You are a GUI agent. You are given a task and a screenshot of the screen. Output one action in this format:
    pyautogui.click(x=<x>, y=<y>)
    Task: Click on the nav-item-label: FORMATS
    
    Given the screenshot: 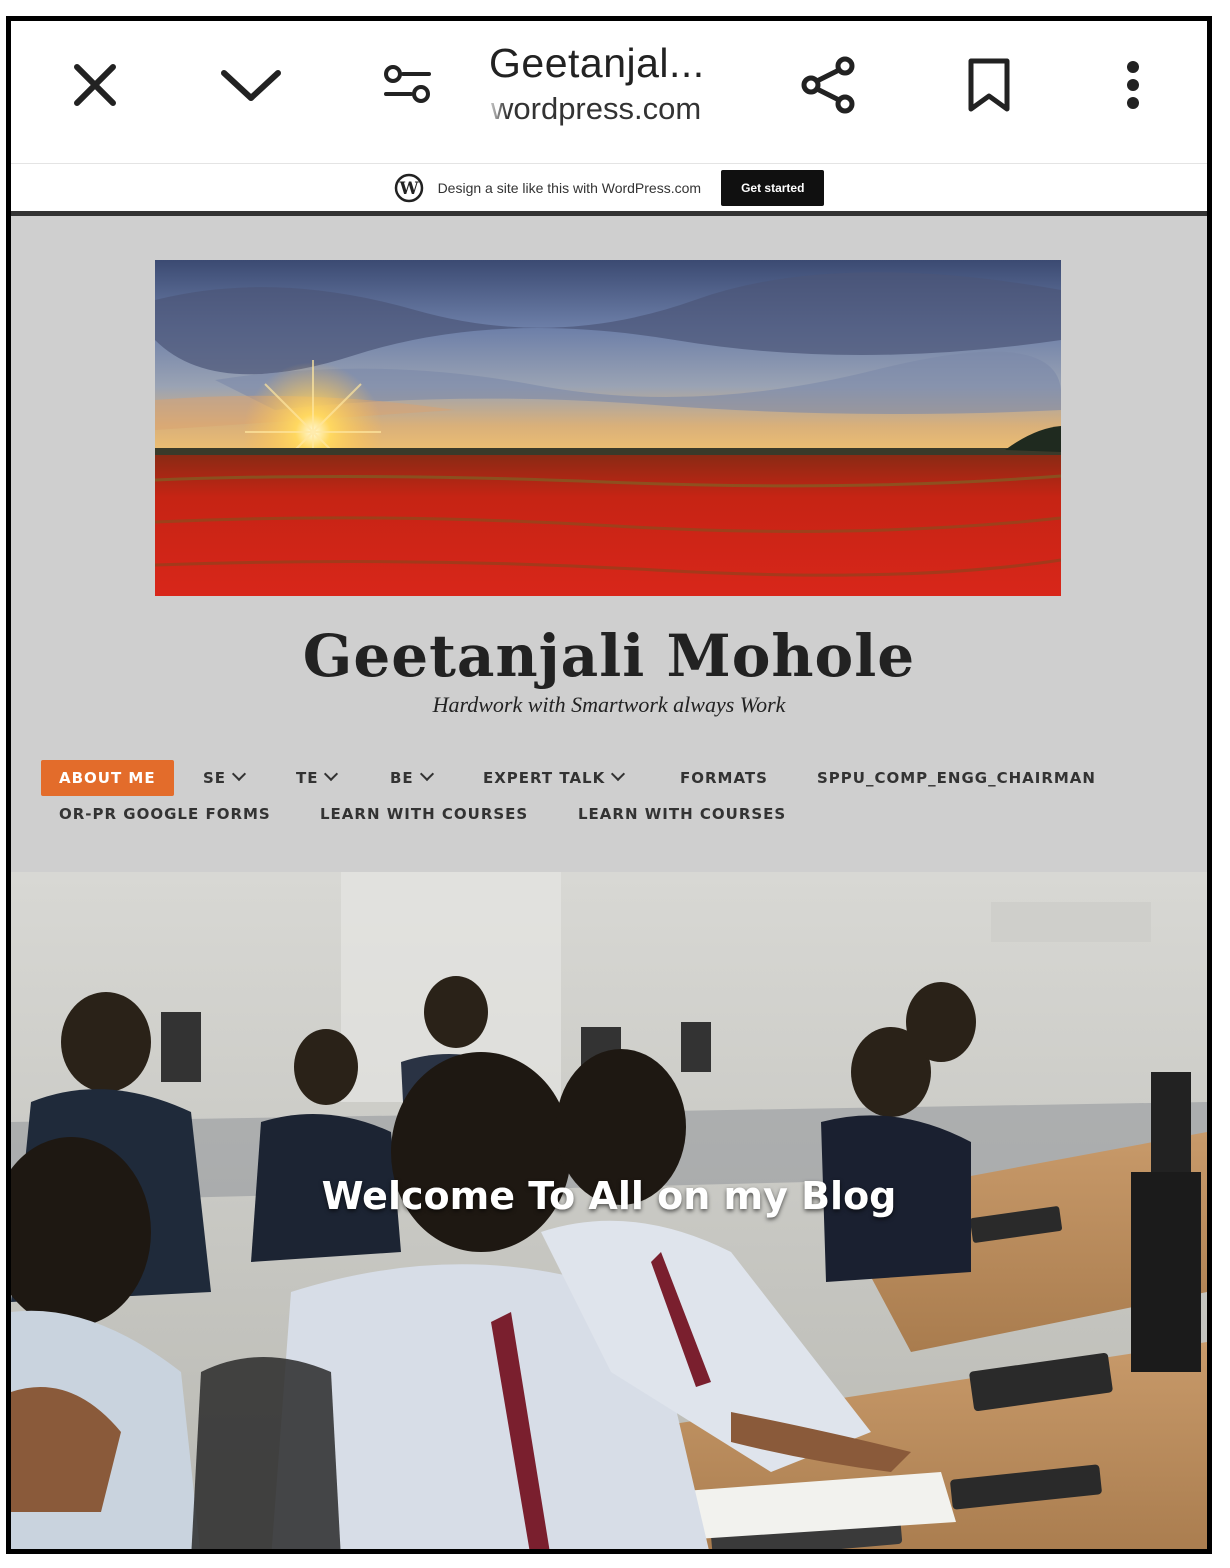 What is the action you would take?
    pyautogui.click(x=724, y=778)
    